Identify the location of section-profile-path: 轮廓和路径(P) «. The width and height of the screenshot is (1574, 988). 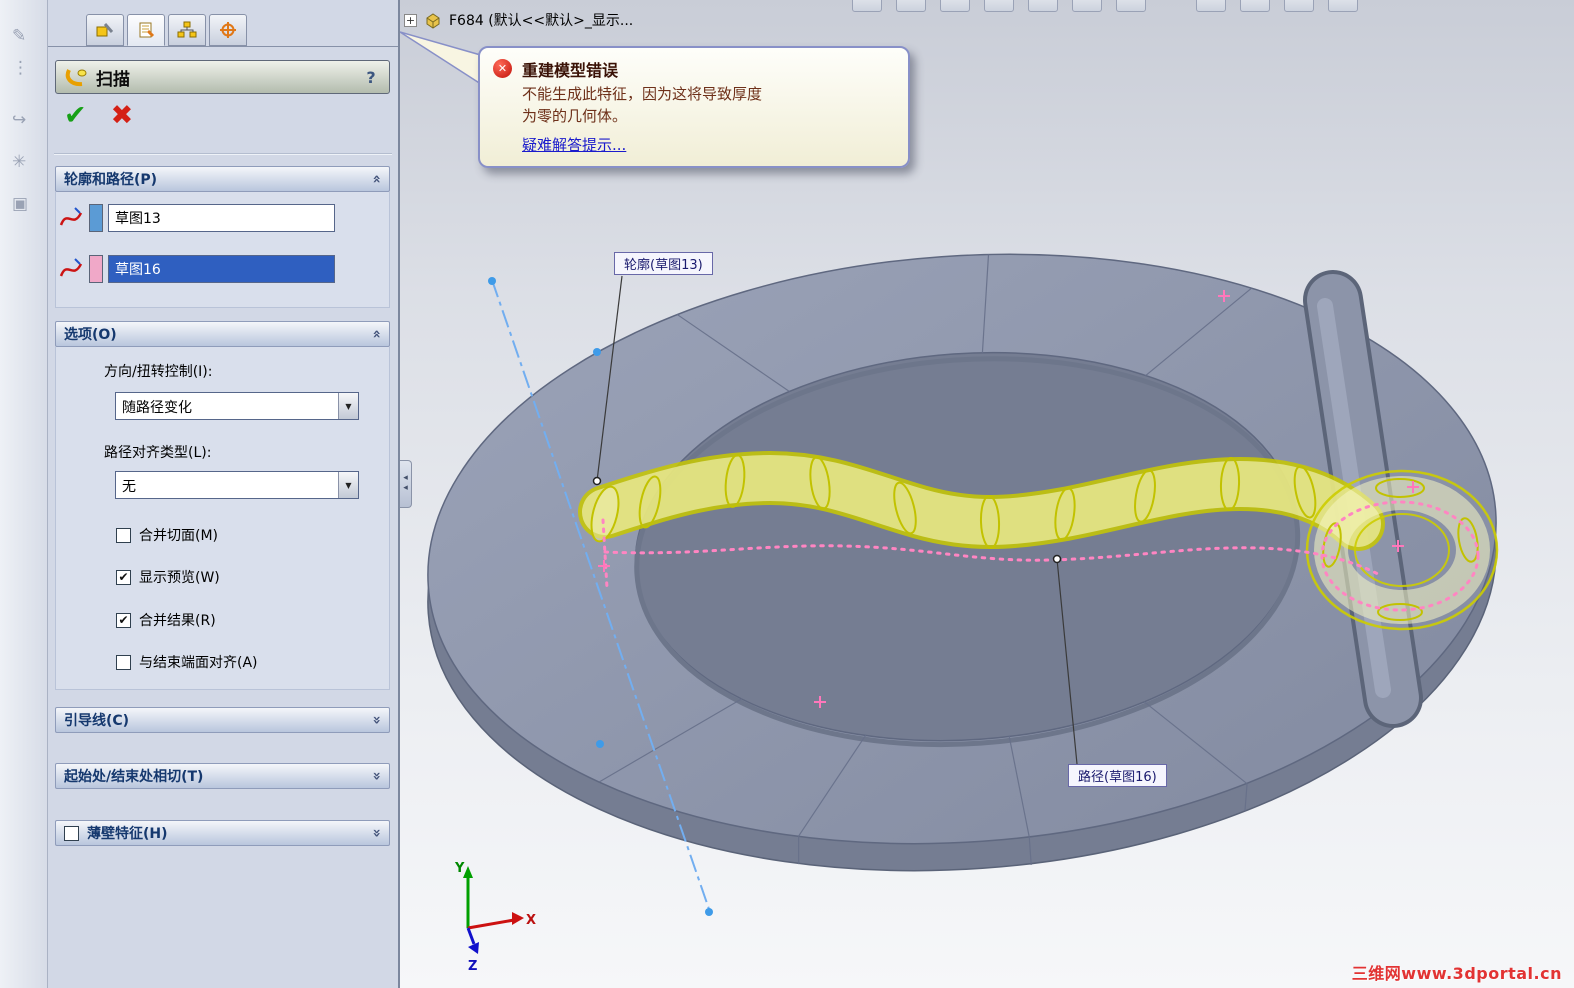
(222, 179).